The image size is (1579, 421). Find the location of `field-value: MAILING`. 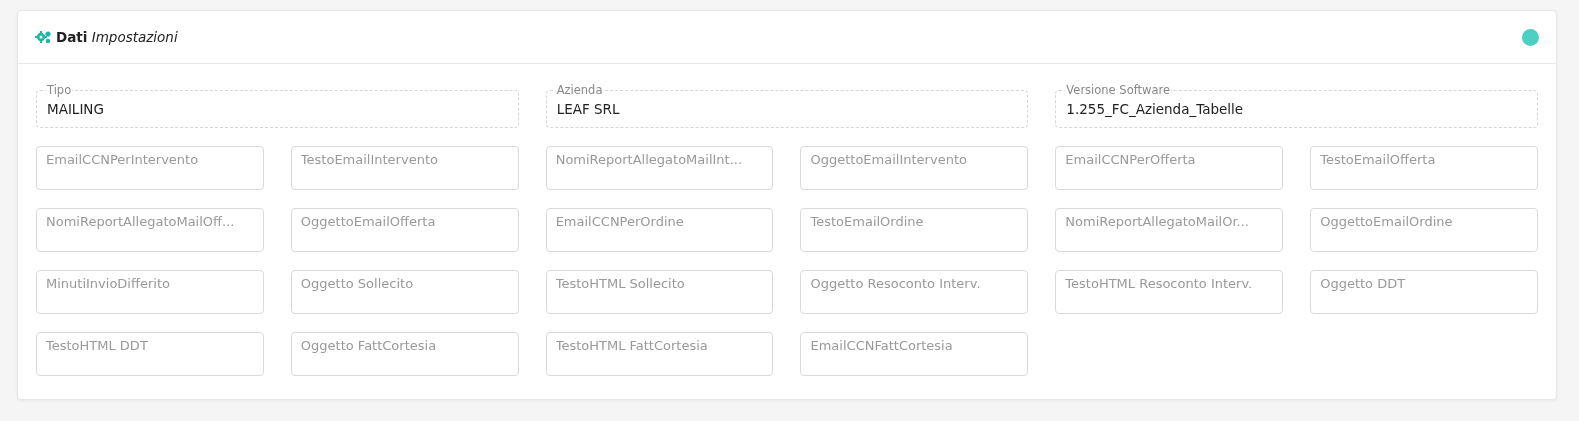

field-value: MAILING is located at coordinates (76, 109).